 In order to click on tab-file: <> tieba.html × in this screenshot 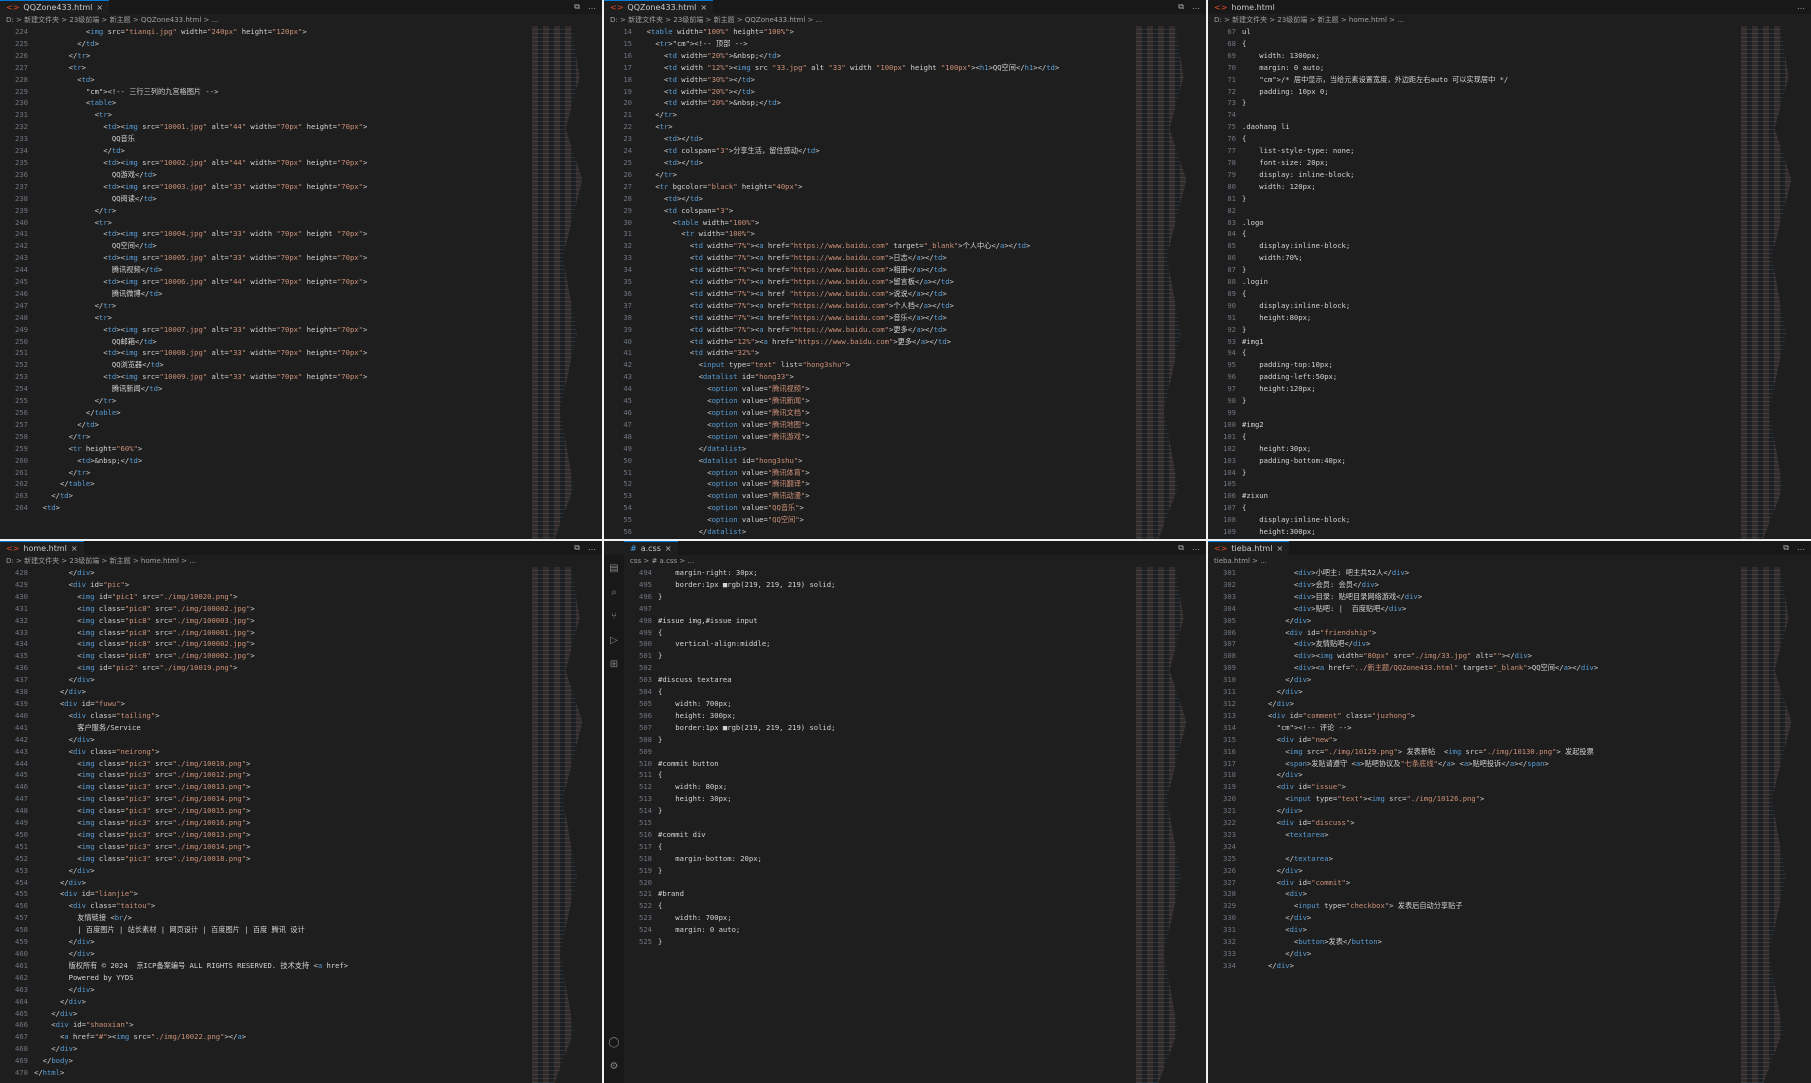, I will do `click(1249, 548)`.